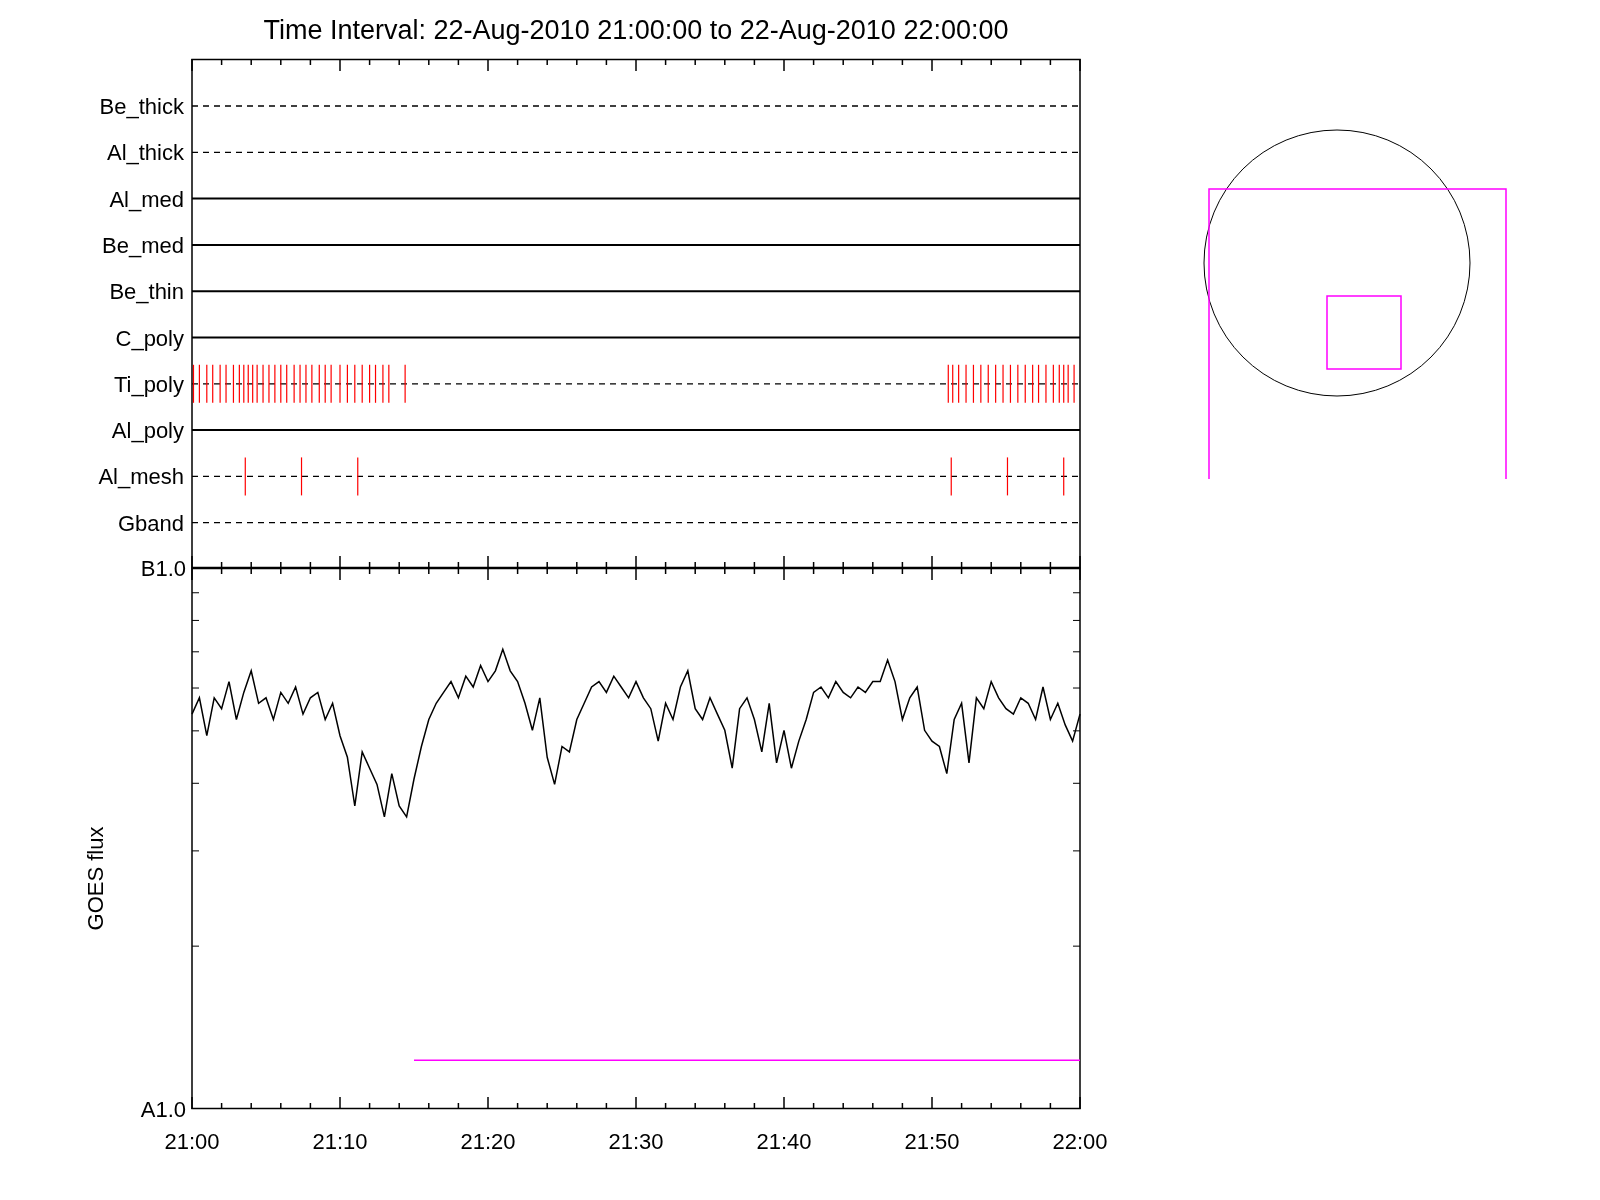 This screenshot has height=1200, width=1600. I want to click on row-label: Be_thin, so click(146, 292).